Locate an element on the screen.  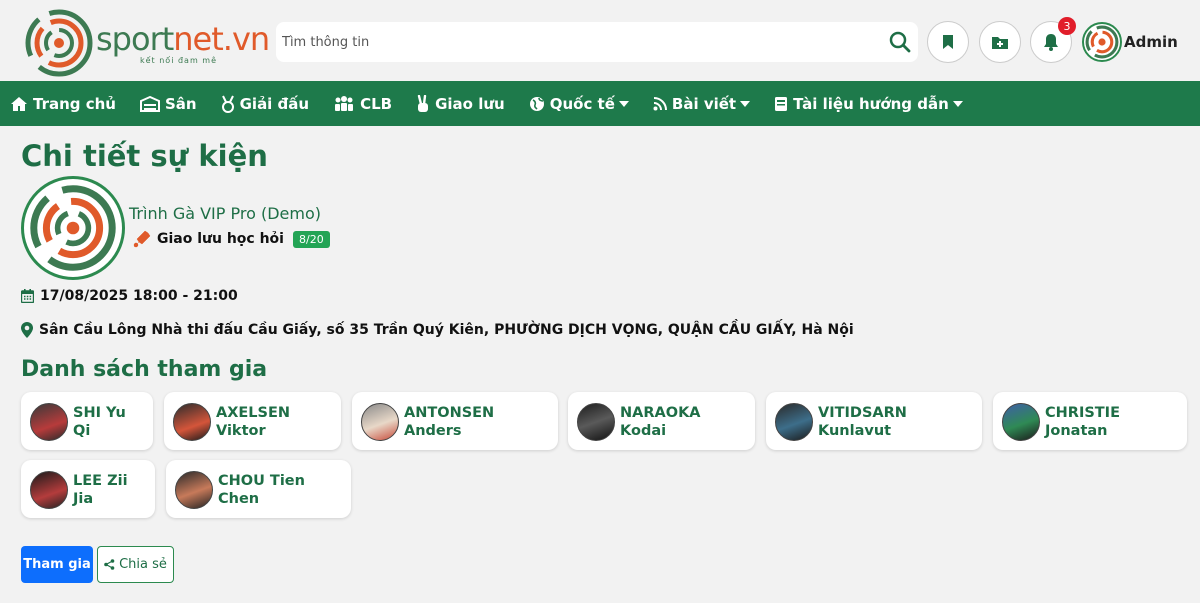
slot-count-badge: 8/20 is located at coordinates (311, 239).